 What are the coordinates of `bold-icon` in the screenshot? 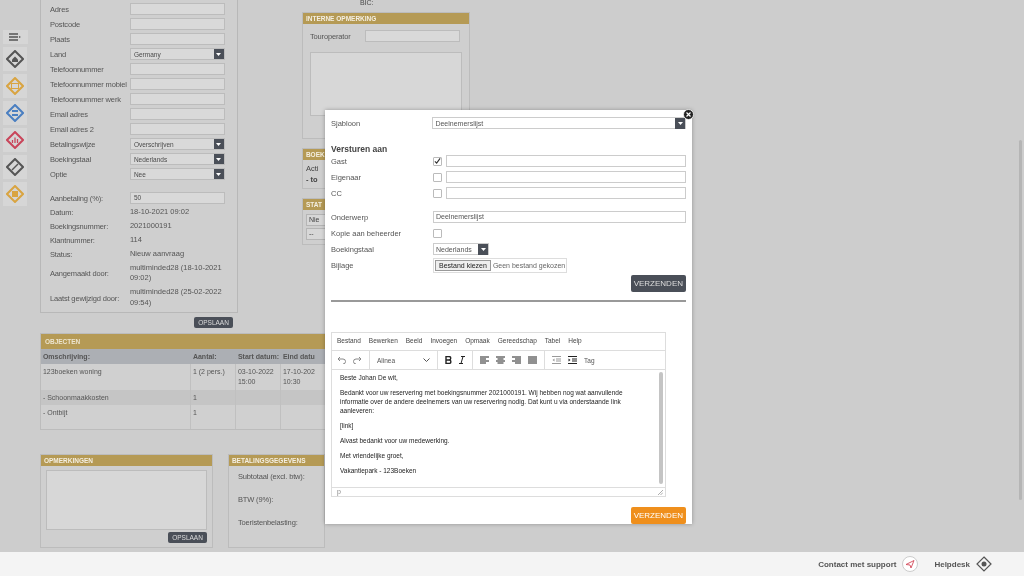 It's located at (449, 360).